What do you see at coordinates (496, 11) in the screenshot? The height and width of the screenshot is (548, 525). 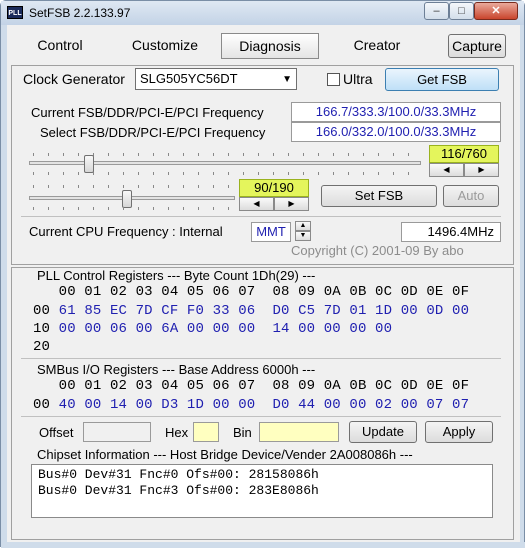 I see `close-icon: ✕` at bounding box center [496, 11].